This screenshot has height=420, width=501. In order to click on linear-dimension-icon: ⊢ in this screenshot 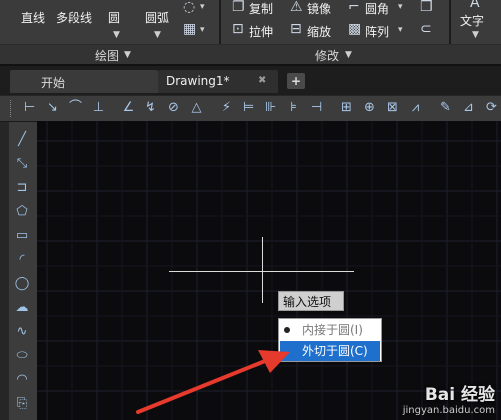, I will do `click(29, 107)`.